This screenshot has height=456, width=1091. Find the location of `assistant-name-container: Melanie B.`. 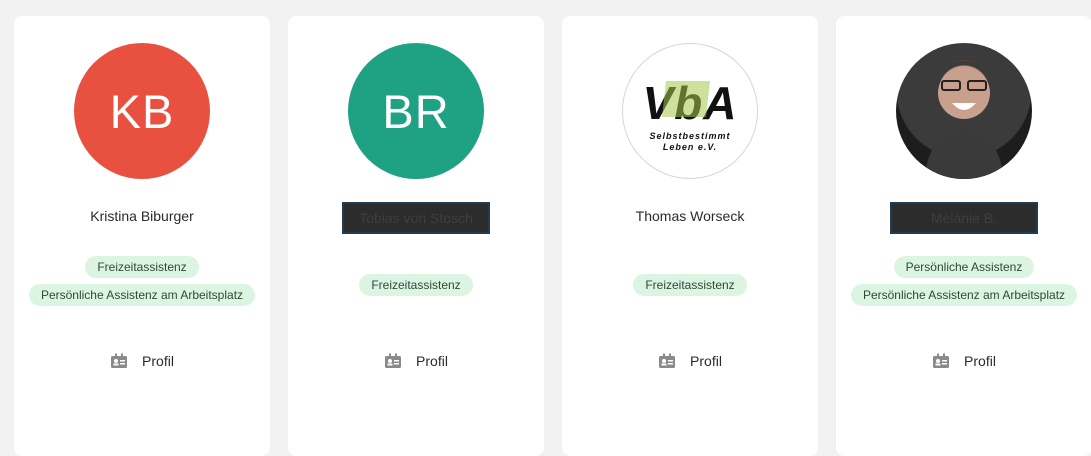

assistant-name-container: Melanie B. is located at coordinates (963, 218).